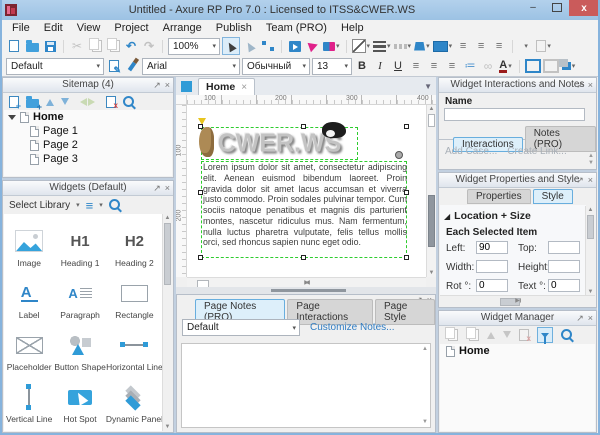 The image size is (600, 435). I want to click on move-down-button, so click(65, 103).